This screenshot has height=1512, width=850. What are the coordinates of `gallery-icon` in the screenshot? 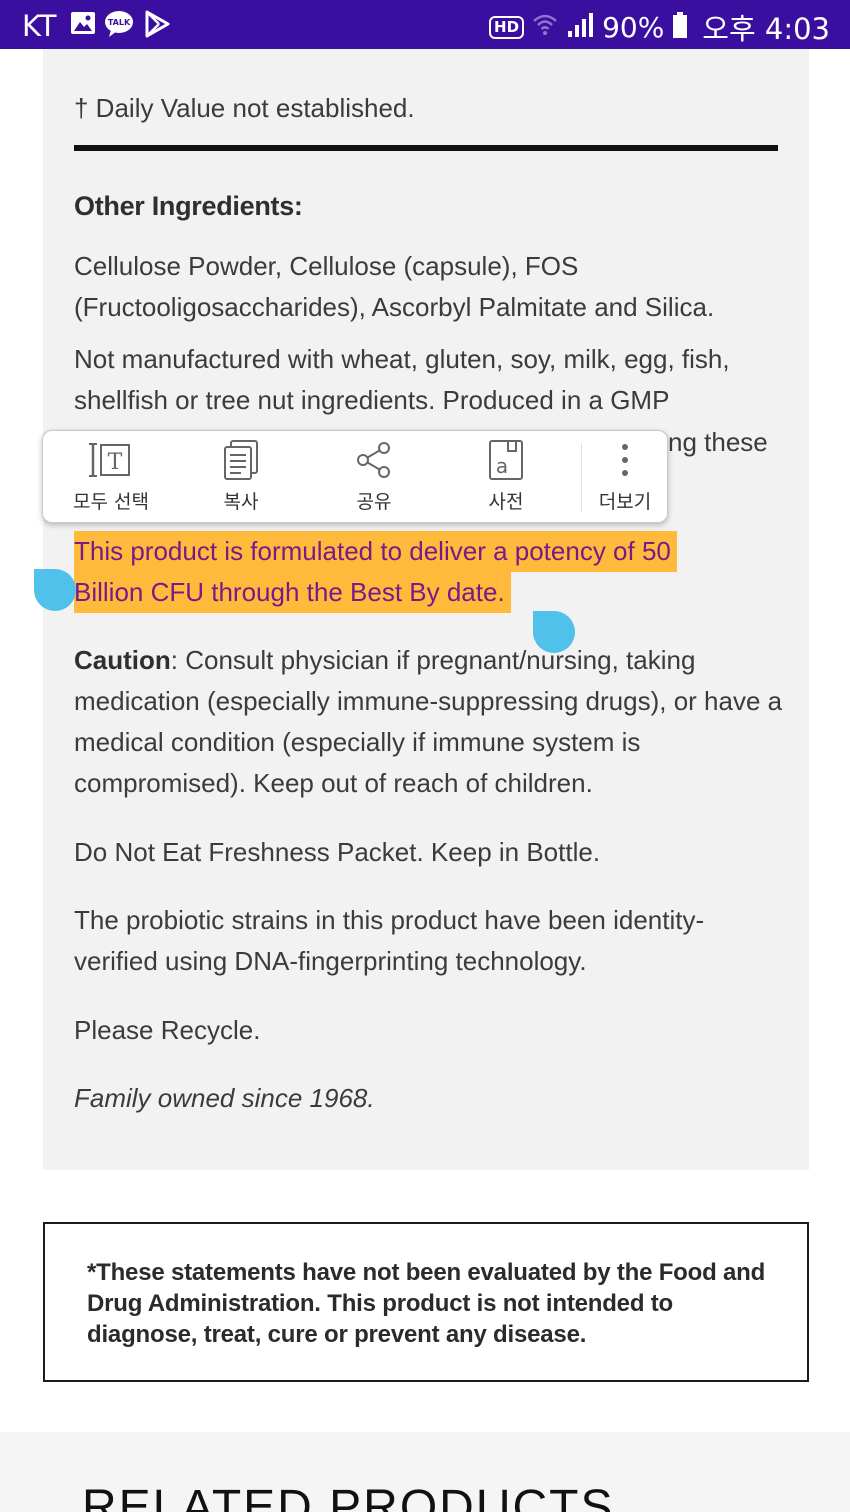 It's located at (83, 25).